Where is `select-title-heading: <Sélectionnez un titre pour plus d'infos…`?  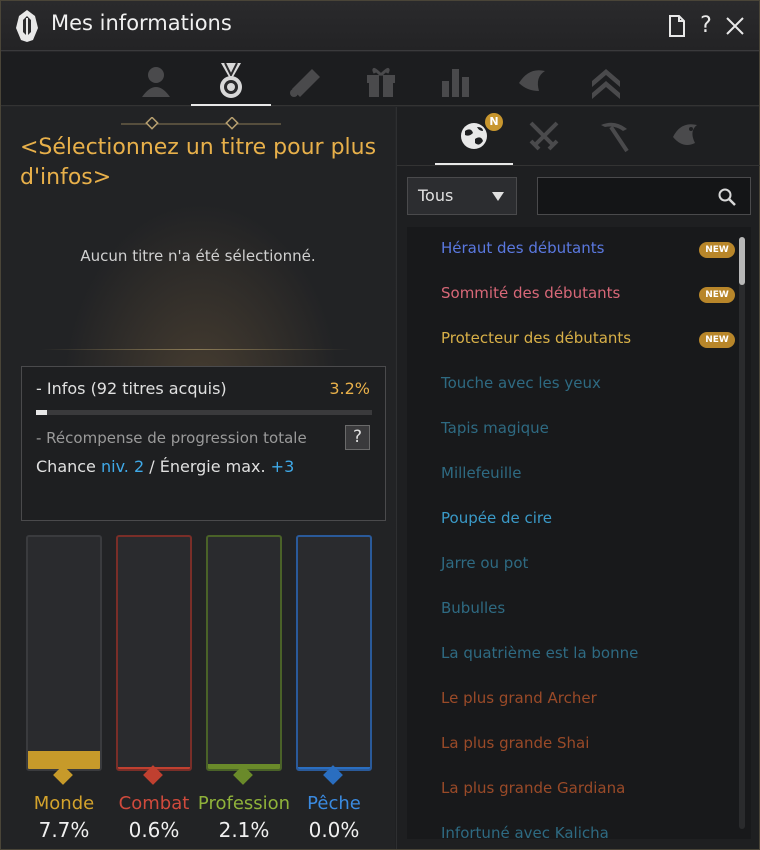 select-title-heading: <Sélectionnez un titre pour plus d'infos… is located at coordinates (198, 162).